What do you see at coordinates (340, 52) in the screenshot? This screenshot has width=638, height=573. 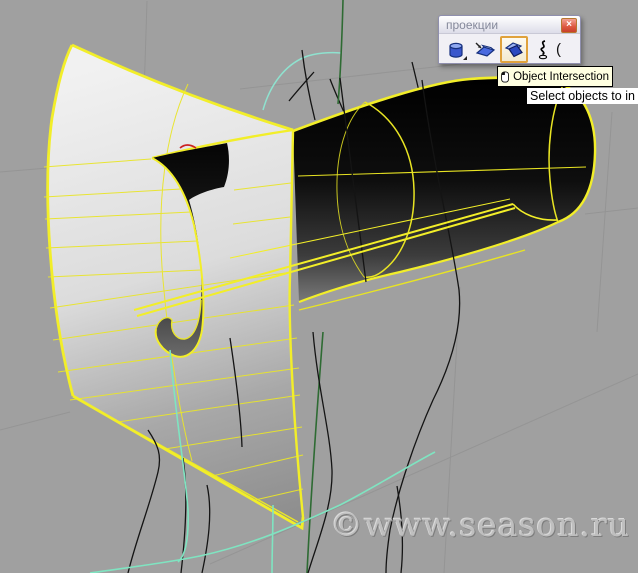 I see `green-curve-upper` at bounding box center [340, 52].